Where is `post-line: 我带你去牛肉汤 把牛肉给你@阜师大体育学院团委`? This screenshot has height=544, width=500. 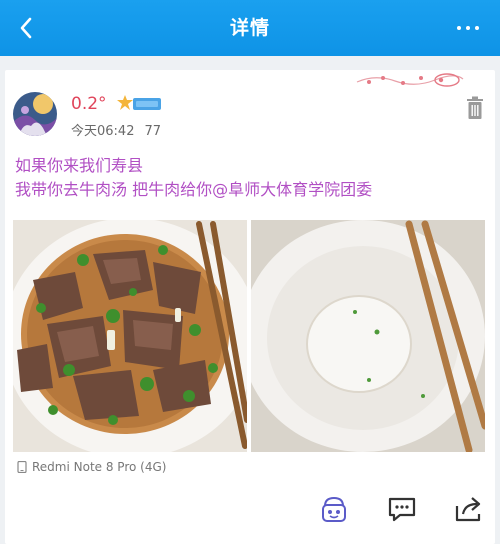
post-line: 我带你去牛肉汤 把牛肉给你@阜师大体育学院团委 is located at coordinates (250, 190).